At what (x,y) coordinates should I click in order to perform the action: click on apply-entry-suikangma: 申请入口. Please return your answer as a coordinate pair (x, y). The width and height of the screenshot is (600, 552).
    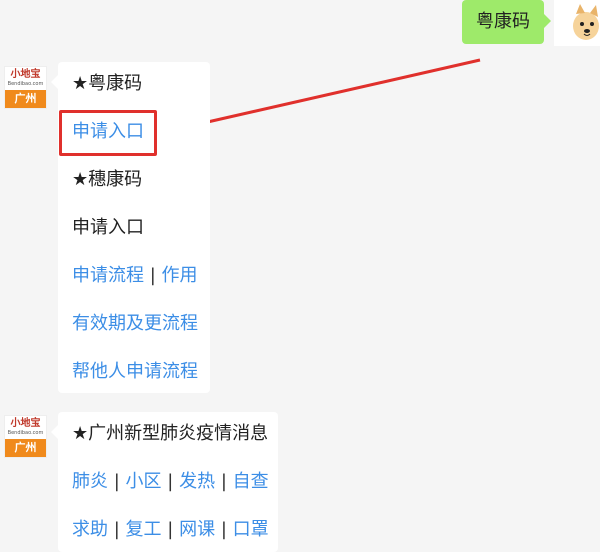
    Looking at the image, I should click on (108, 227).